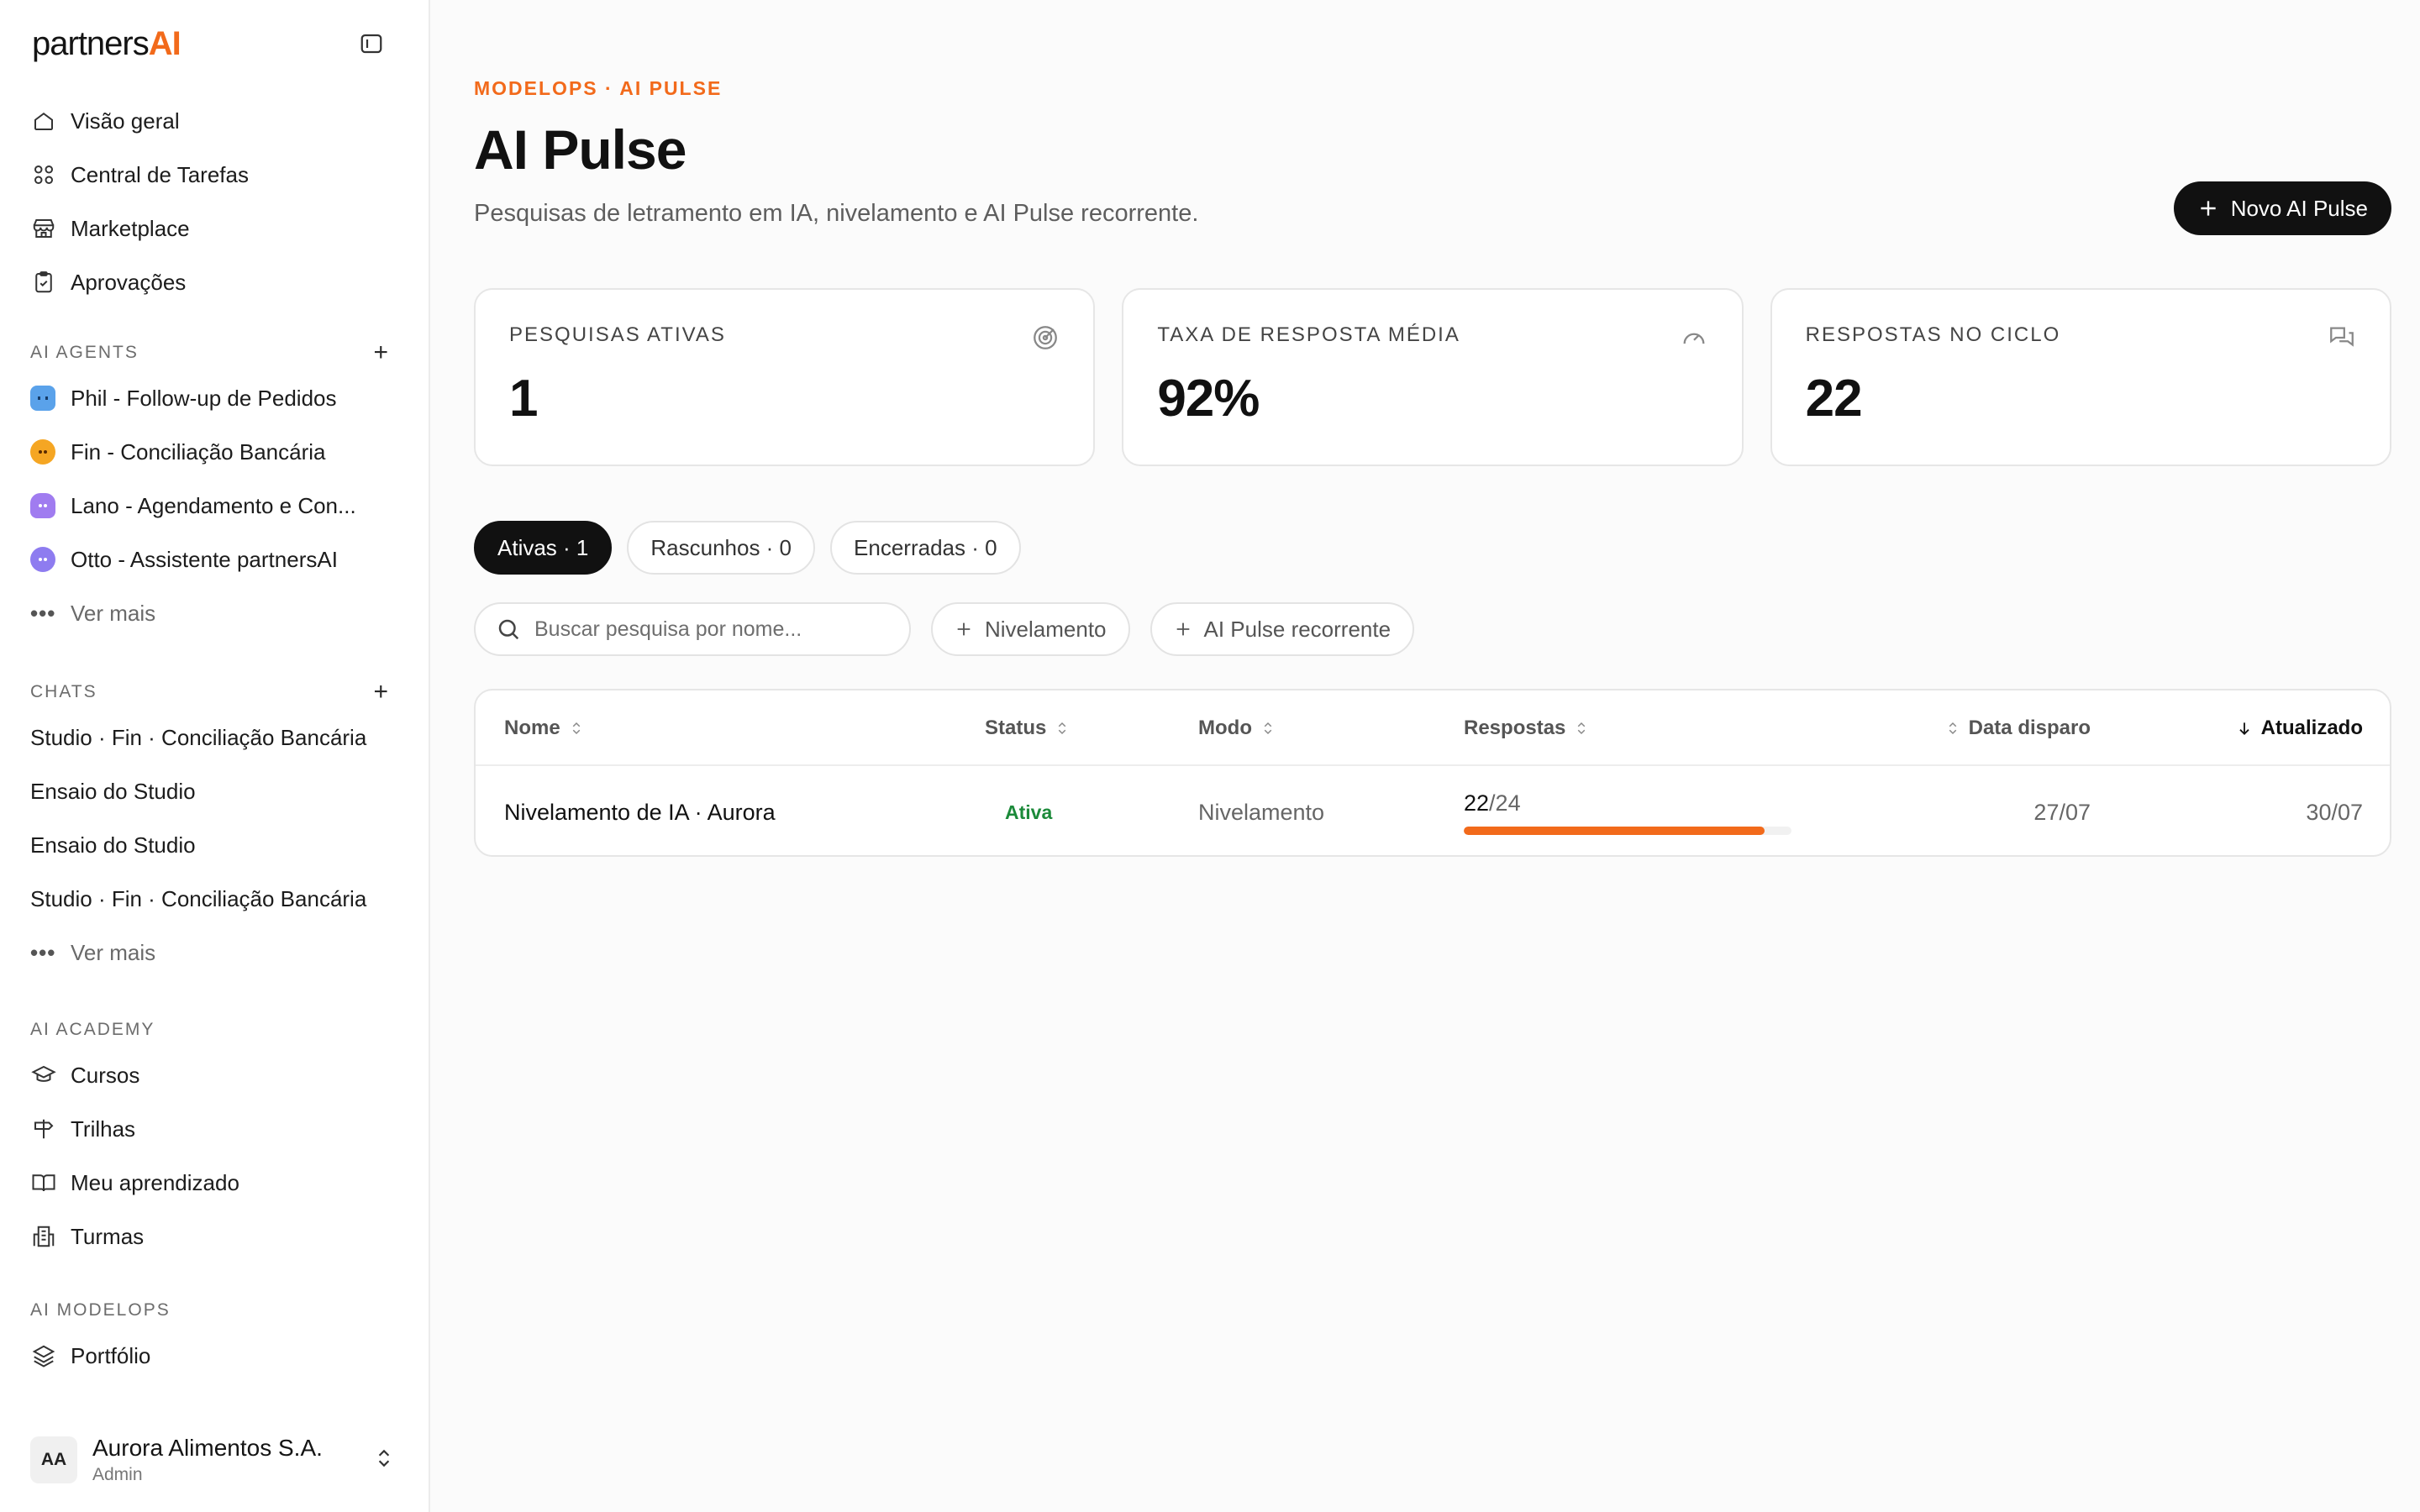 The width and height of the screenshot is (2420, 1512). I want to click on responses-count: 22/24, so click(1493, 803).